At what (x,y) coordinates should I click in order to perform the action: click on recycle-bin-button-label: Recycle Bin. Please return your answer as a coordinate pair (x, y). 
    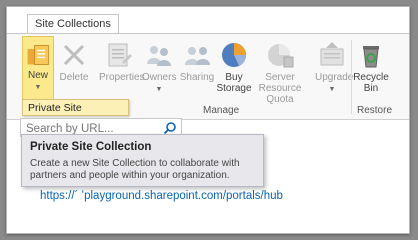
    Looking at the image, I should click on (371, 83).